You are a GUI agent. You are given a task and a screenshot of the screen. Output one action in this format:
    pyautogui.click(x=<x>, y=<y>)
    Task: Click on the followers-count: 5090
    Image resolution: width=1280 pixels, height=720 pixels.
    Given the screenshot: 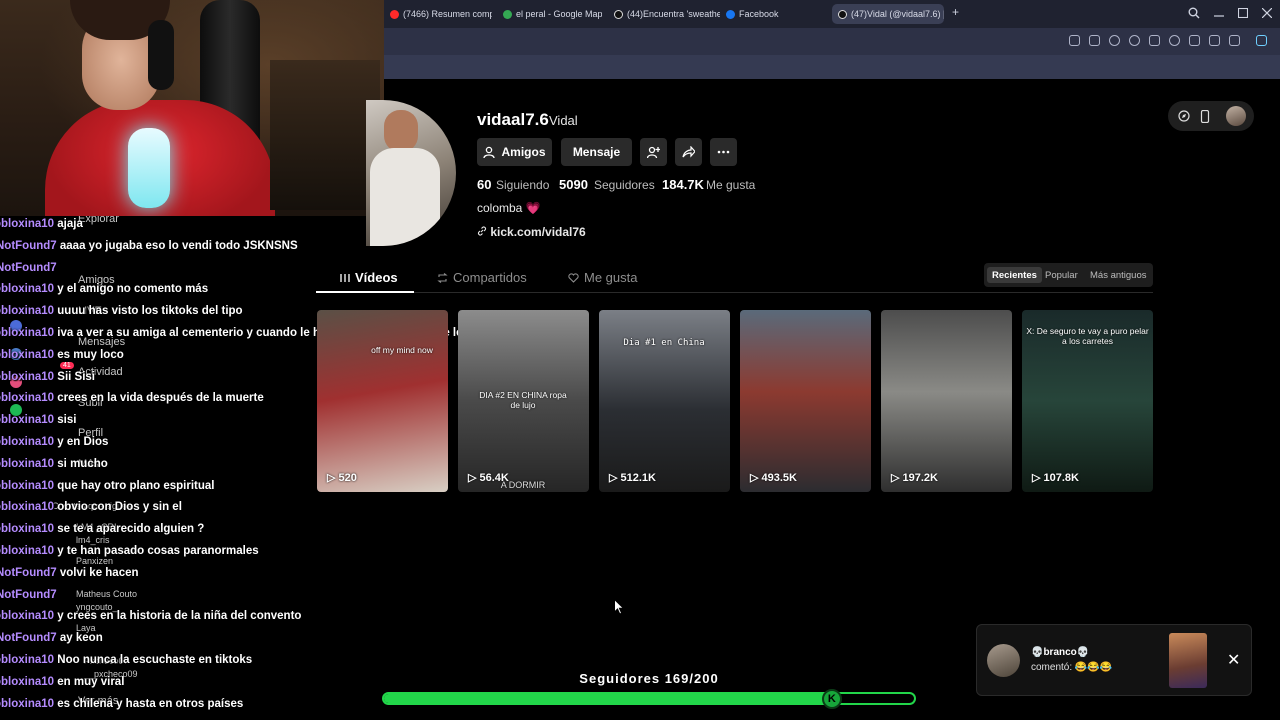 What is the action you would take?
    pyautogui.click(x=573, y=184)
    